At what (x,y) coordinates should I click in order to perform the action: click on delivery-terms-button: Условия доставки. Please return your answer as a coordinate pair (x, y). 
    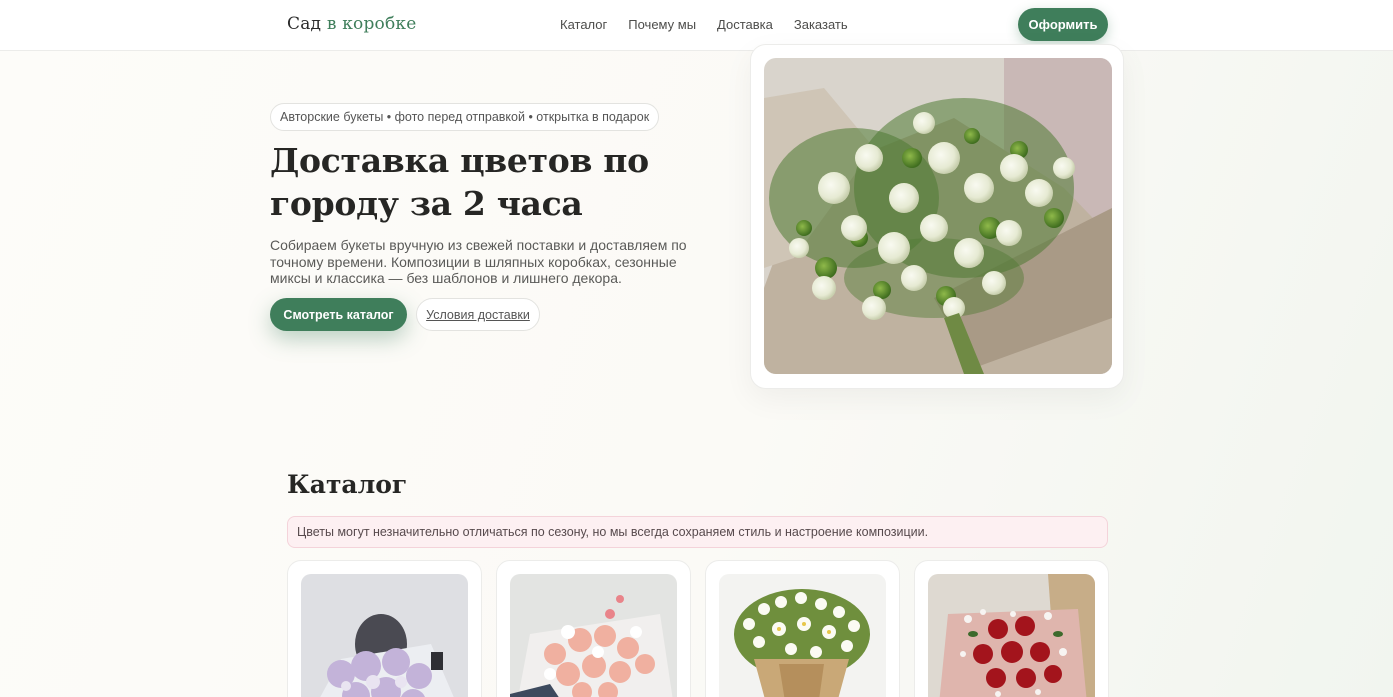
    Looking at the image, I should click on (478, 314).